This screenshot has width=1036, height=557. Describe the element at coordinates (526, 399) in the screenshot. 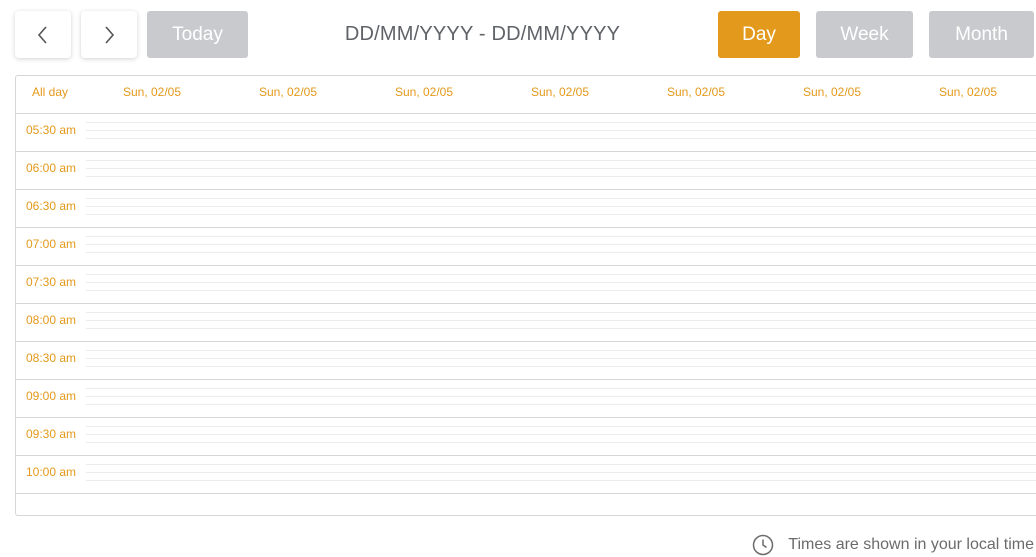

I see `time-slot-row: 09:00 am` at that location.